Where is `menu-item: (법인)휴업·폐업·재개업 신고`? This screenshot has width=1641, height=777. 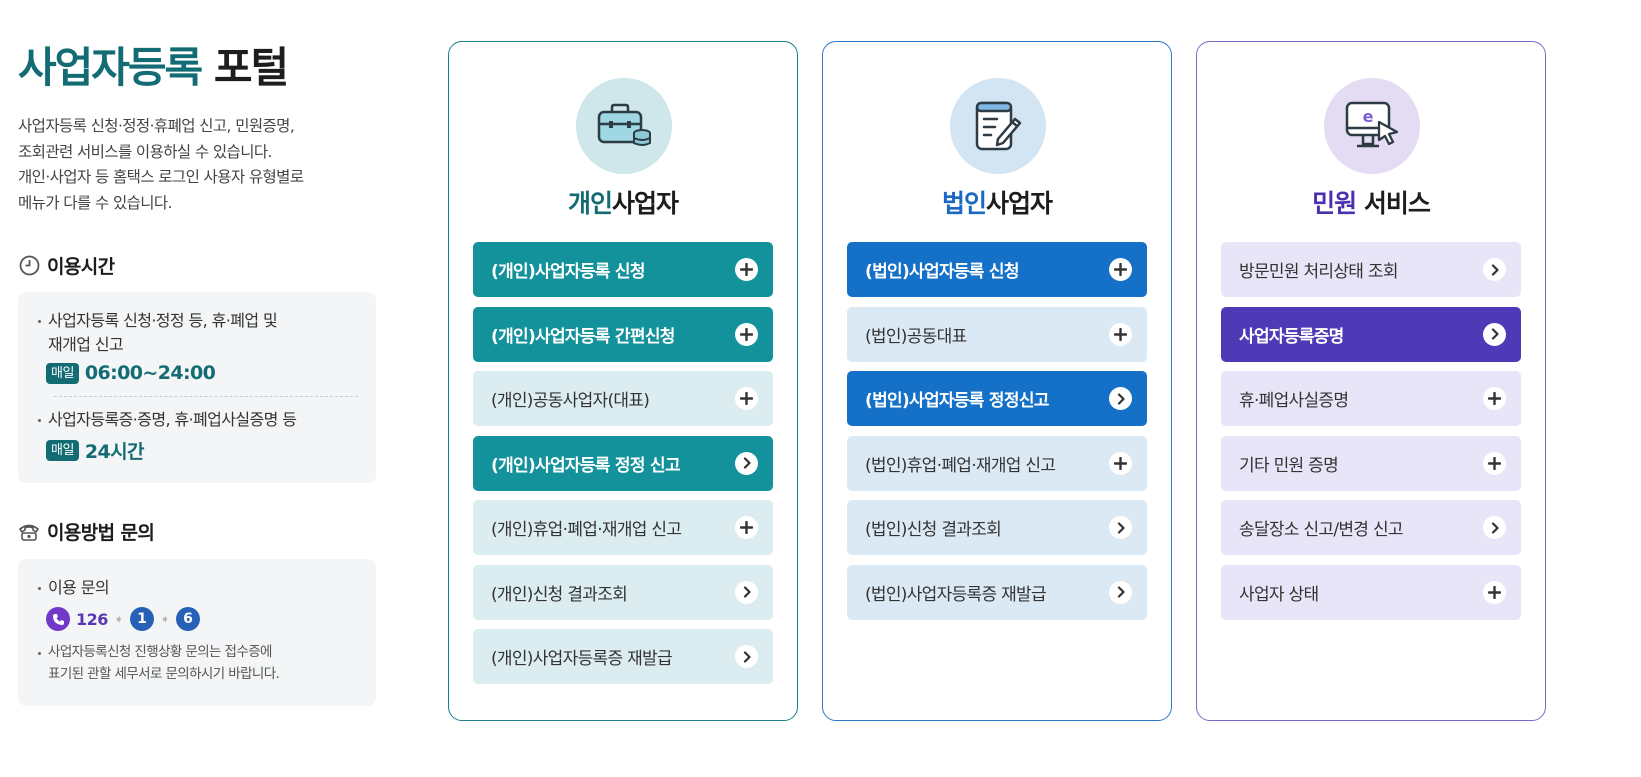 menu-item: (법인)휴업·폐업·재개업 신고 is located at coordinates (997, 463).